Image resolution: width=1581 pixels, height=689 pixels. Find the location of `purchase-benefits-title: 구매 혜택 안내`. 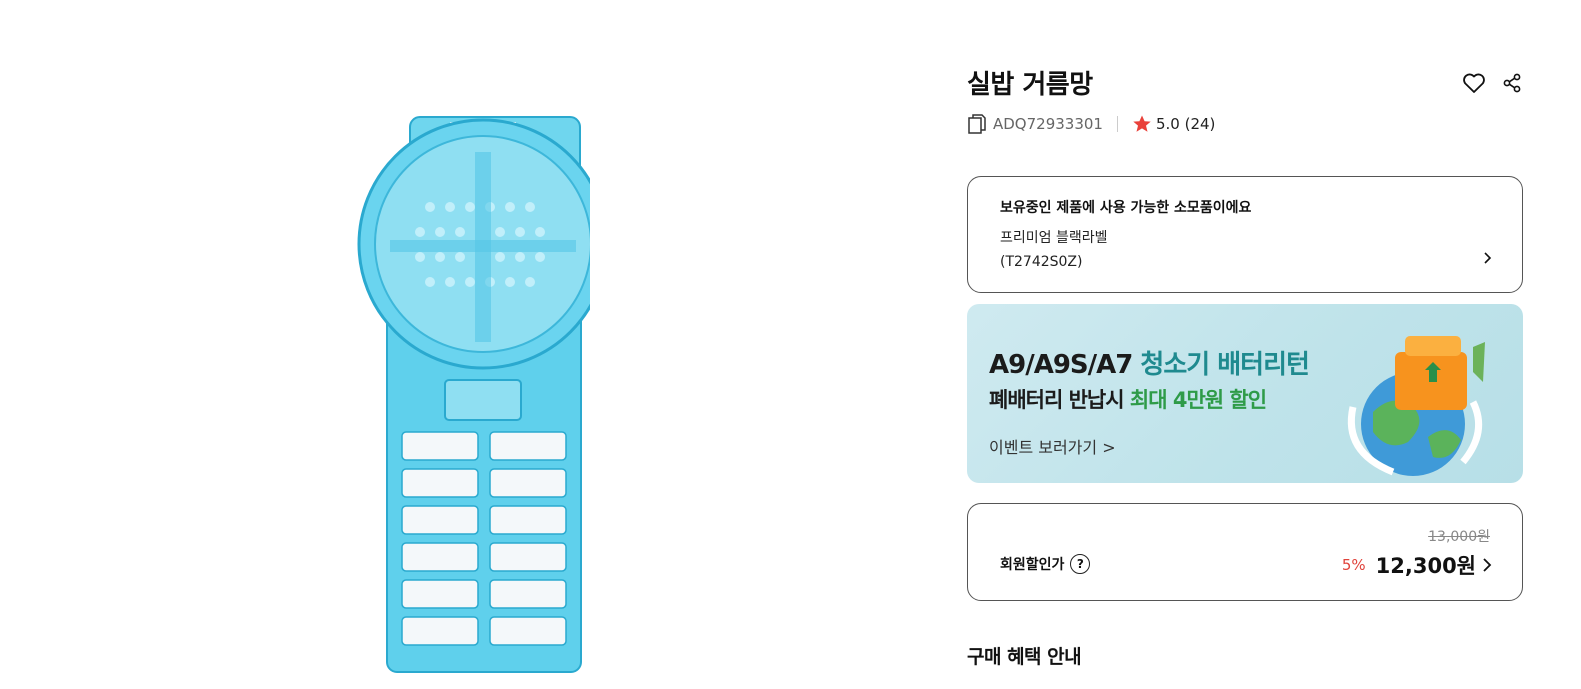

purchase-benefits-title: 구매 혜택 안내 is located at coordinates (1024, 657).